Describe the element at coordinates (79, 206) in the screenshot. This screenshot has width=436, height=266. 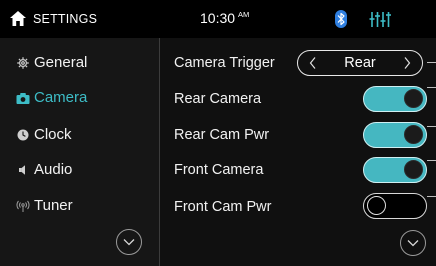
I see `sidebar-item-tuner: Tuner` at that location.